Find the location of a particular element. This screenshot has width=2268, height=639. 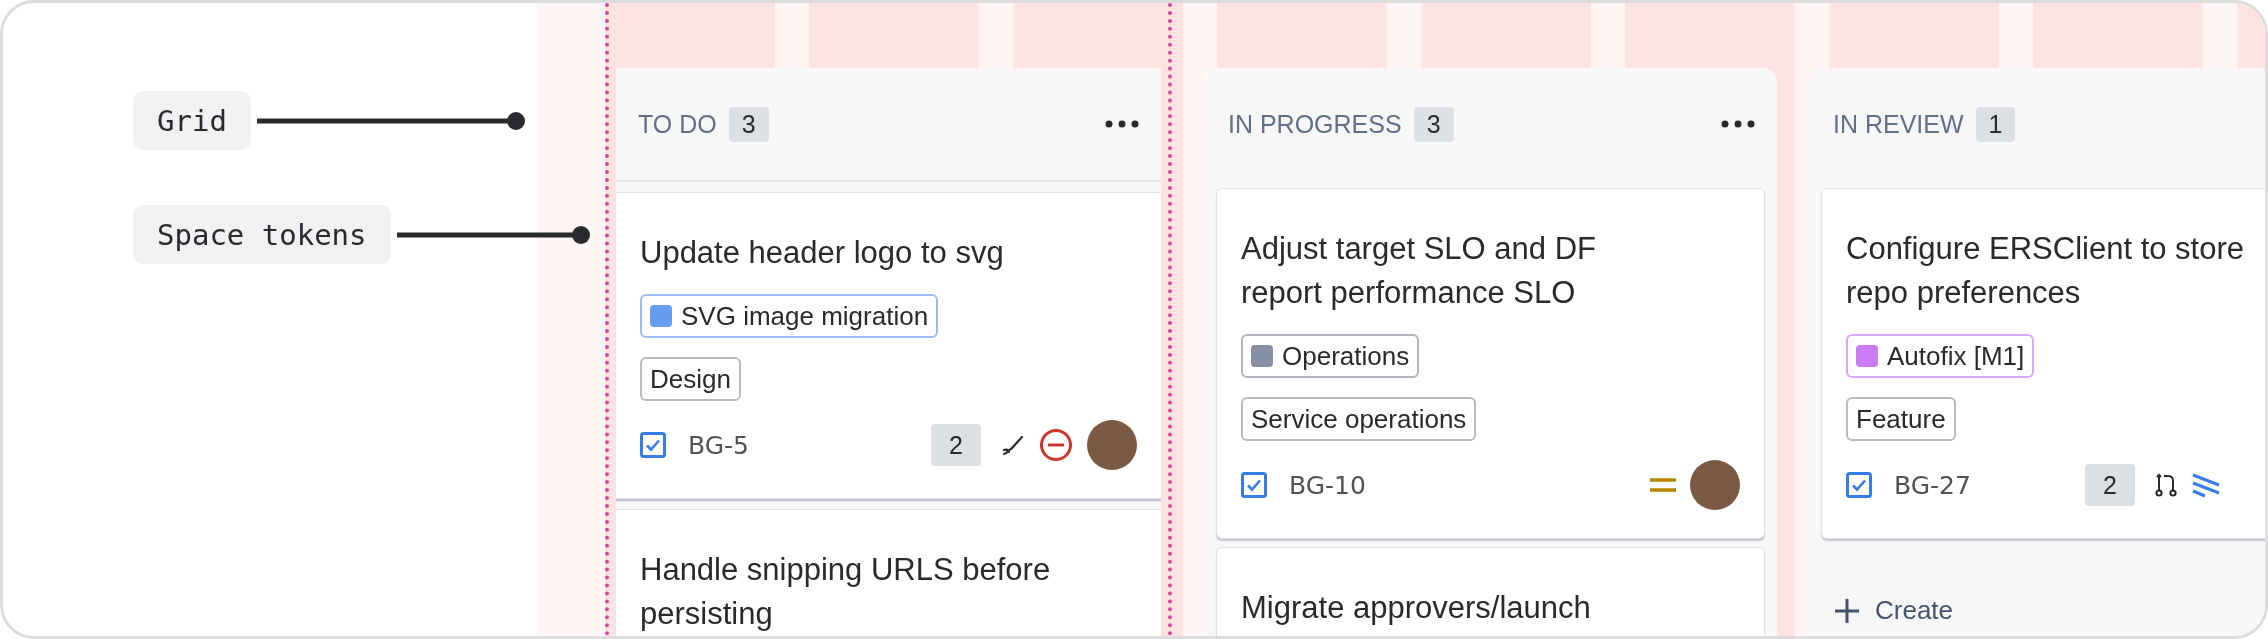

card-title: Adjust target SLO and DF report performance SLO is located at coordinates (1419, 271).